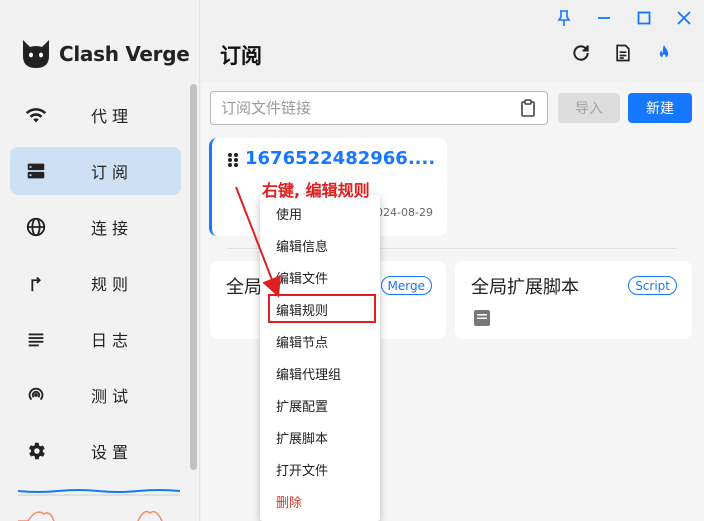  I want to click on sidebar-item-connections: 连接, so click(95, 227).